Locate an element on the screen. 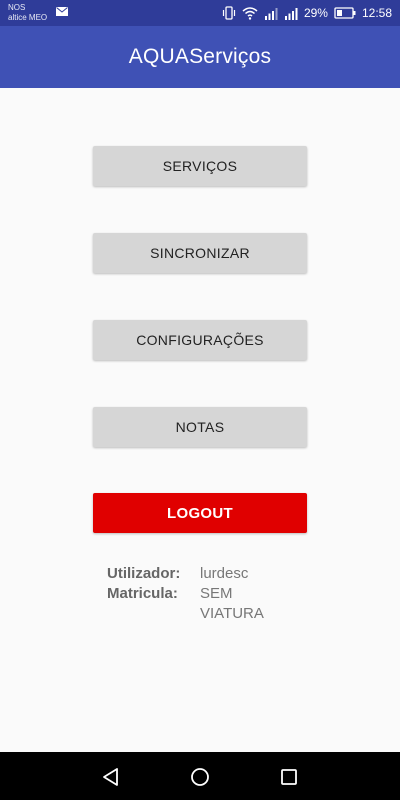  user-value: lurdesc is located at coordinates (224, 573).